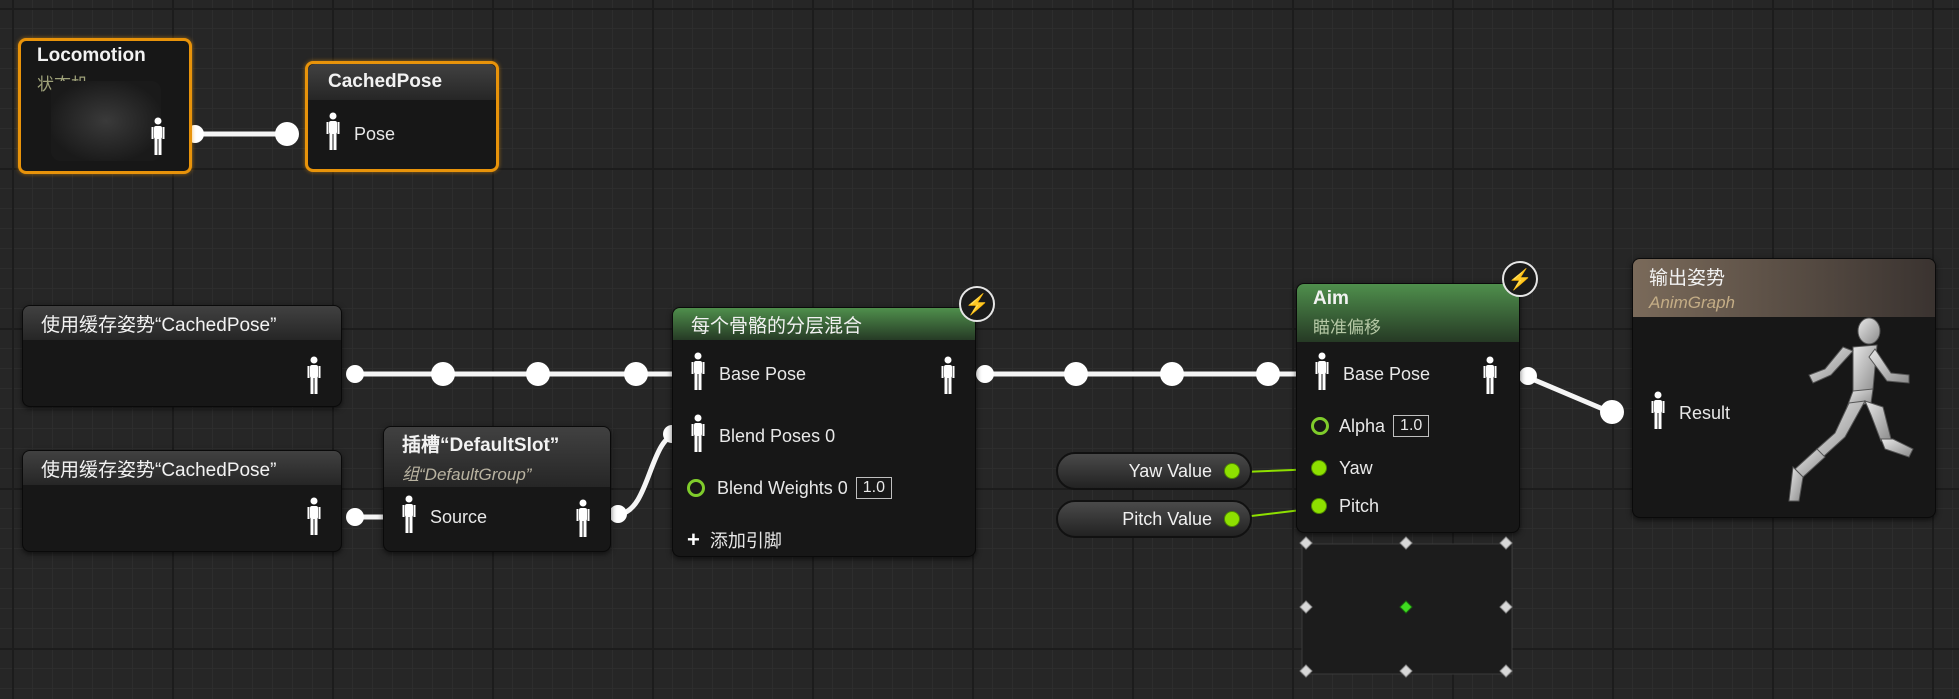 Image resolution: width=1959 pixels, height=699 pixels. I want to click on variable-label: Pitch Value, so click(1167, 518).